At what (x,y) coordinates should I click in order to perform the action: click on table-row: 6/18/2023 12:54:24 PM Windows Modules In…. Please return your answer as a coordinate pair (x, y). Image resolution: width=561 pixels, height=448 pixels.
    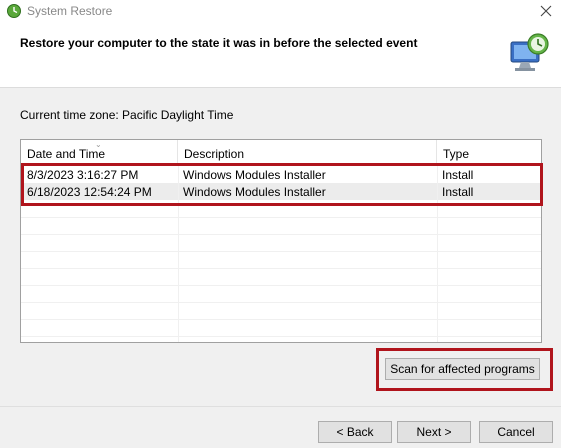
    Looking at the image, I should click on (281, 191).